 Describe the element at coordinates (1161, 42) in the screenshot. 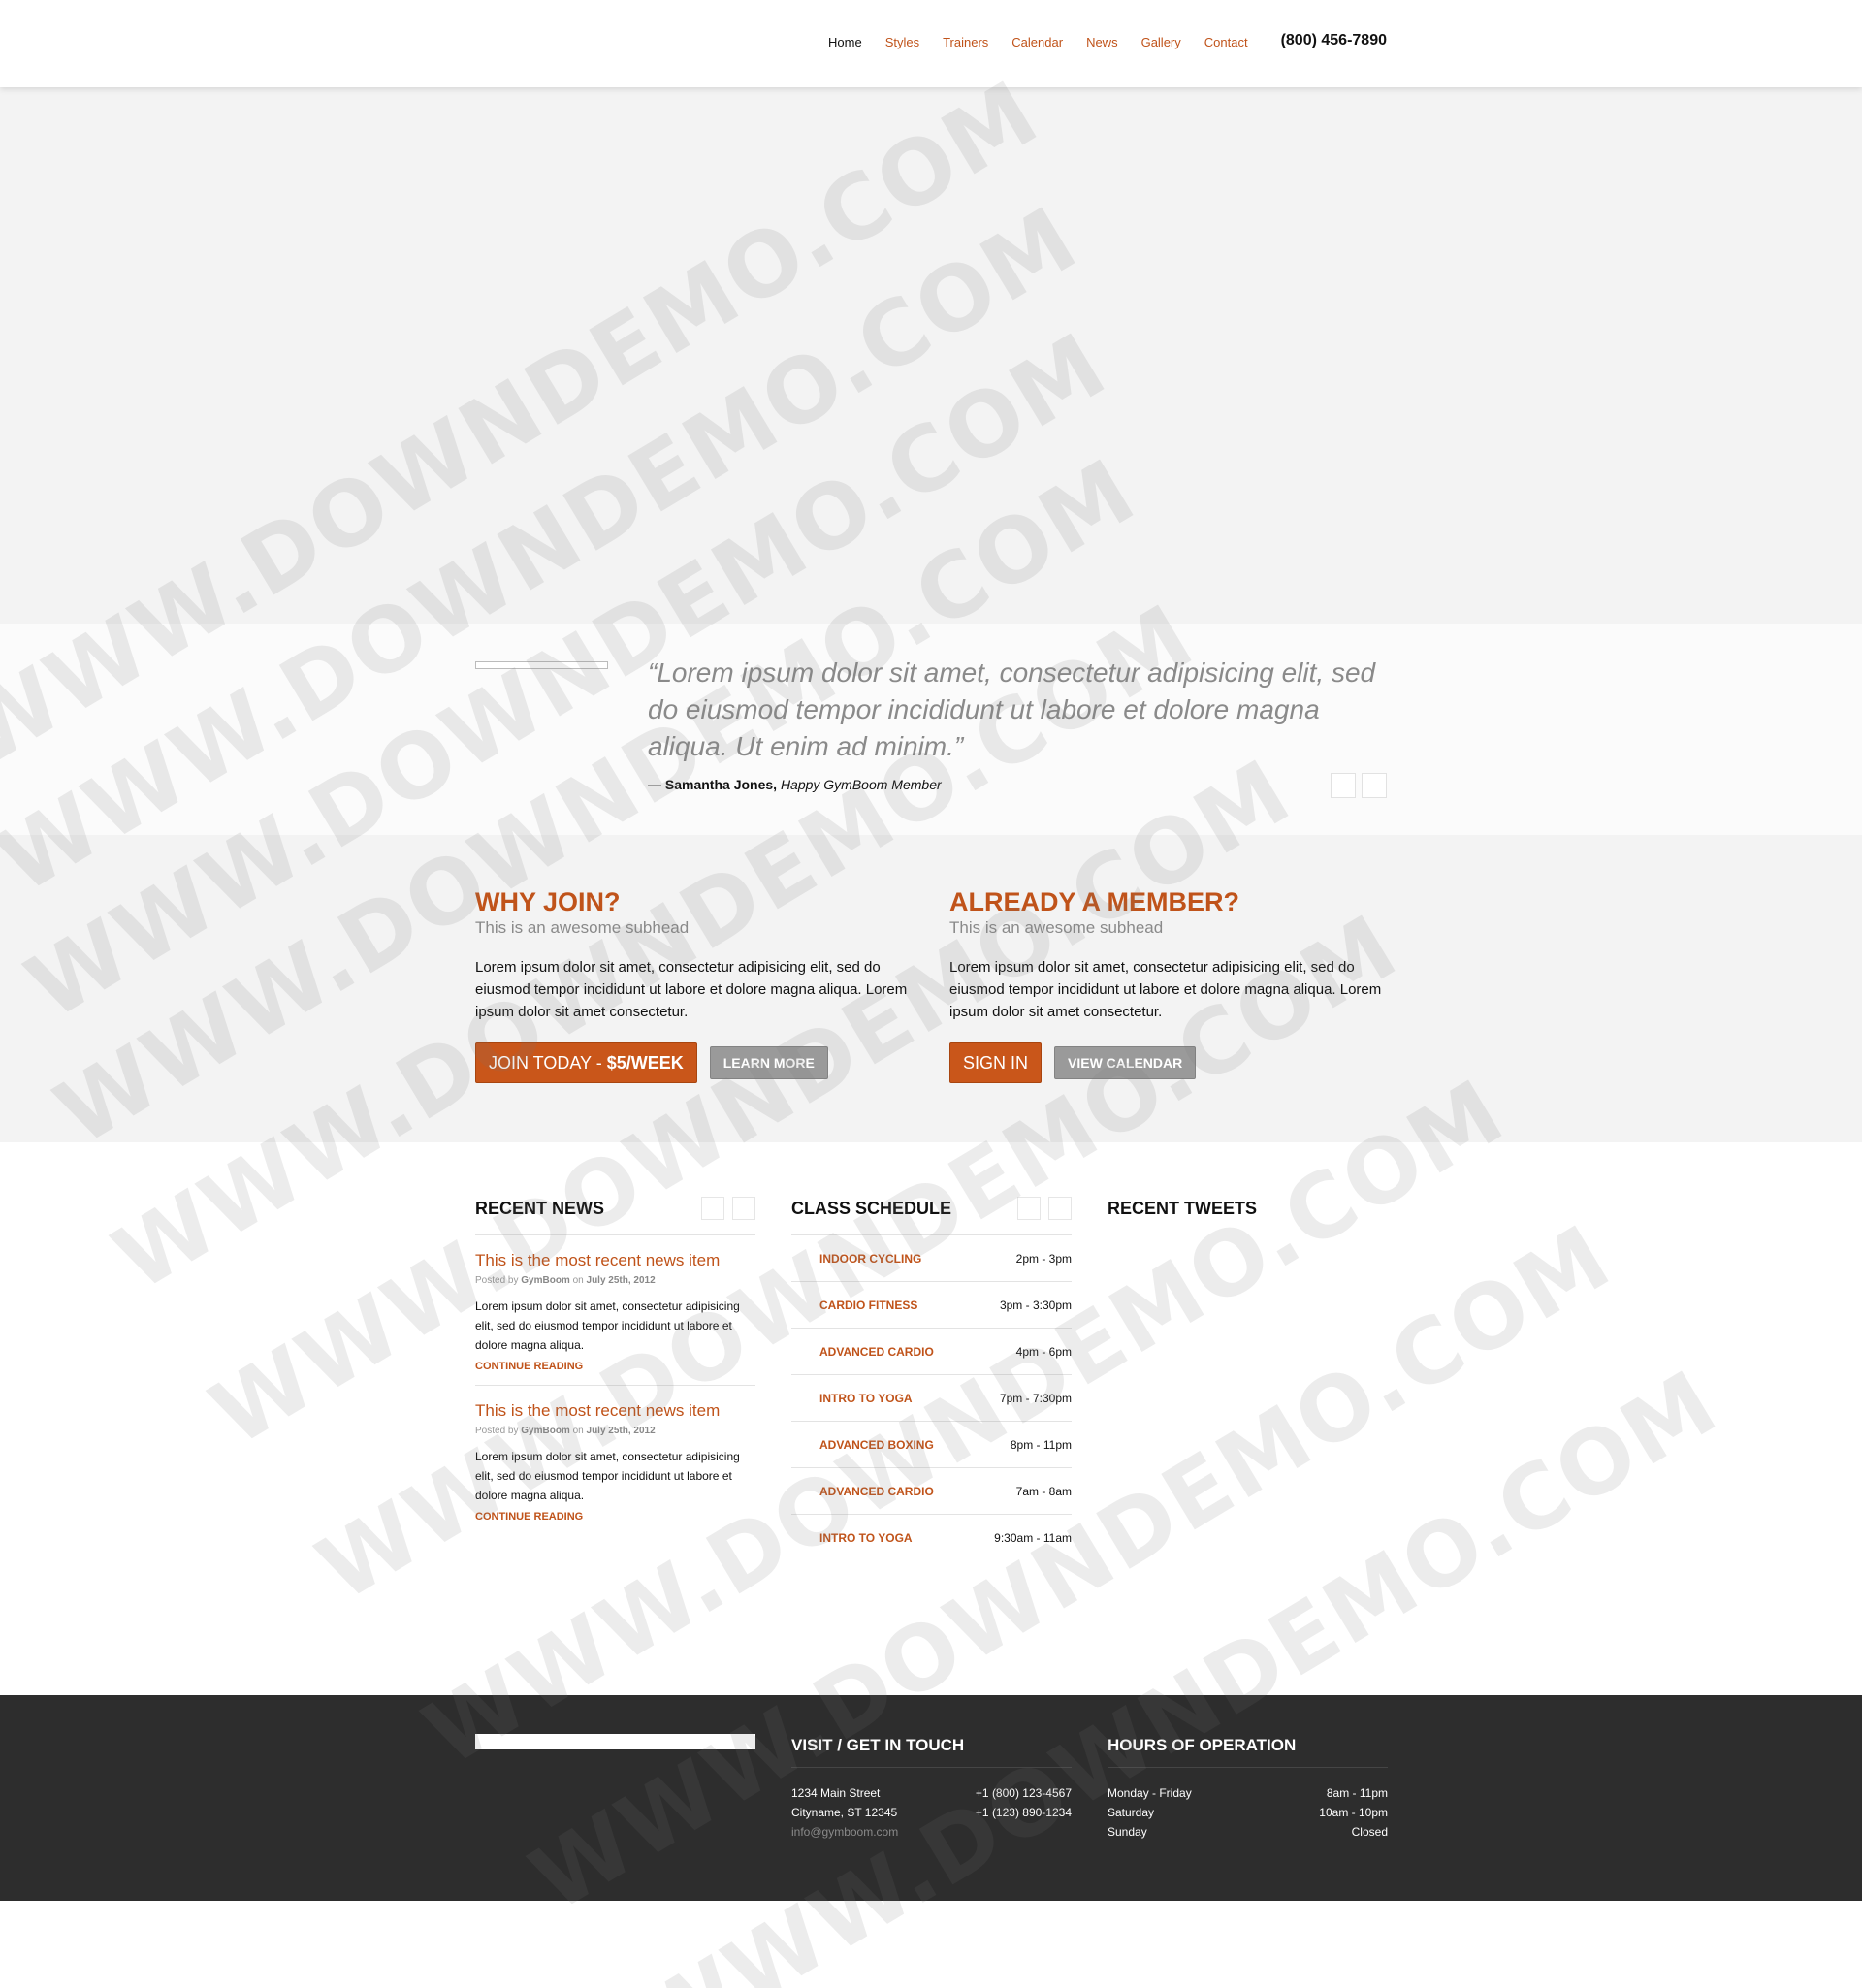

I see `nav-gallery: Gallery` at that location.